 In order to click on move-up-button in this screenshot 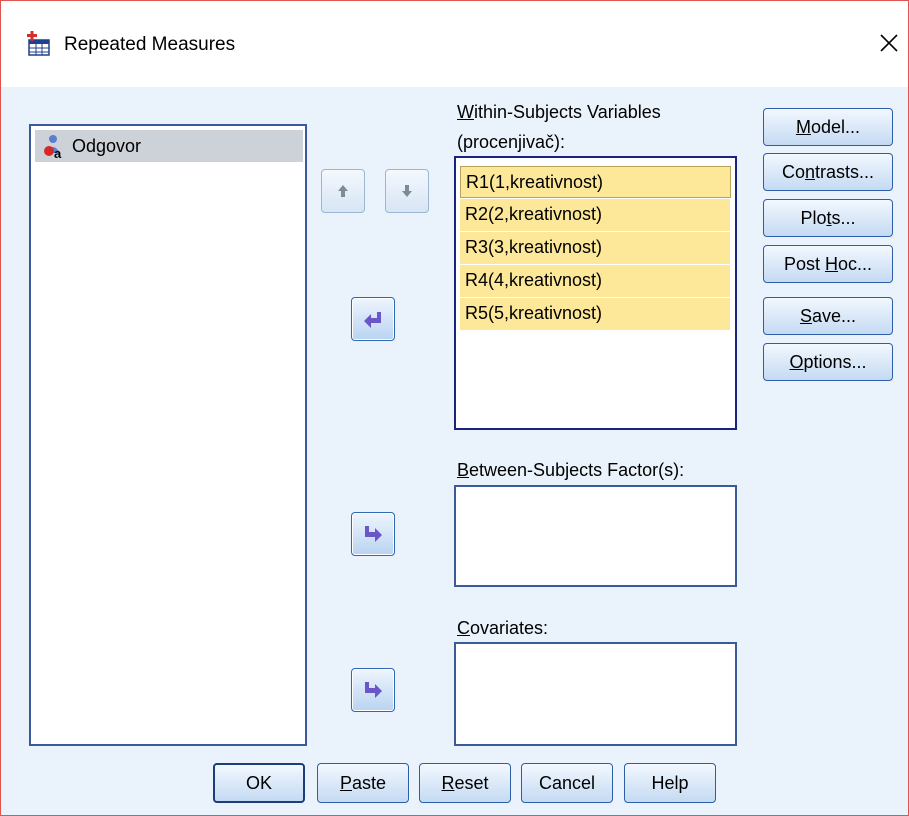, I will do `click(343, 191)`.